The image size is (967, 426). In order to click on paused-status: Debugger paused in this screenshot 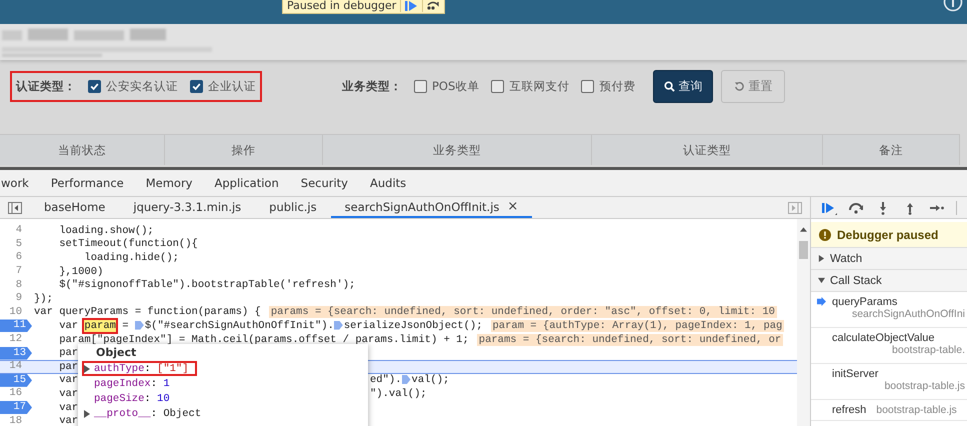, I will do `click(887, 235)`.